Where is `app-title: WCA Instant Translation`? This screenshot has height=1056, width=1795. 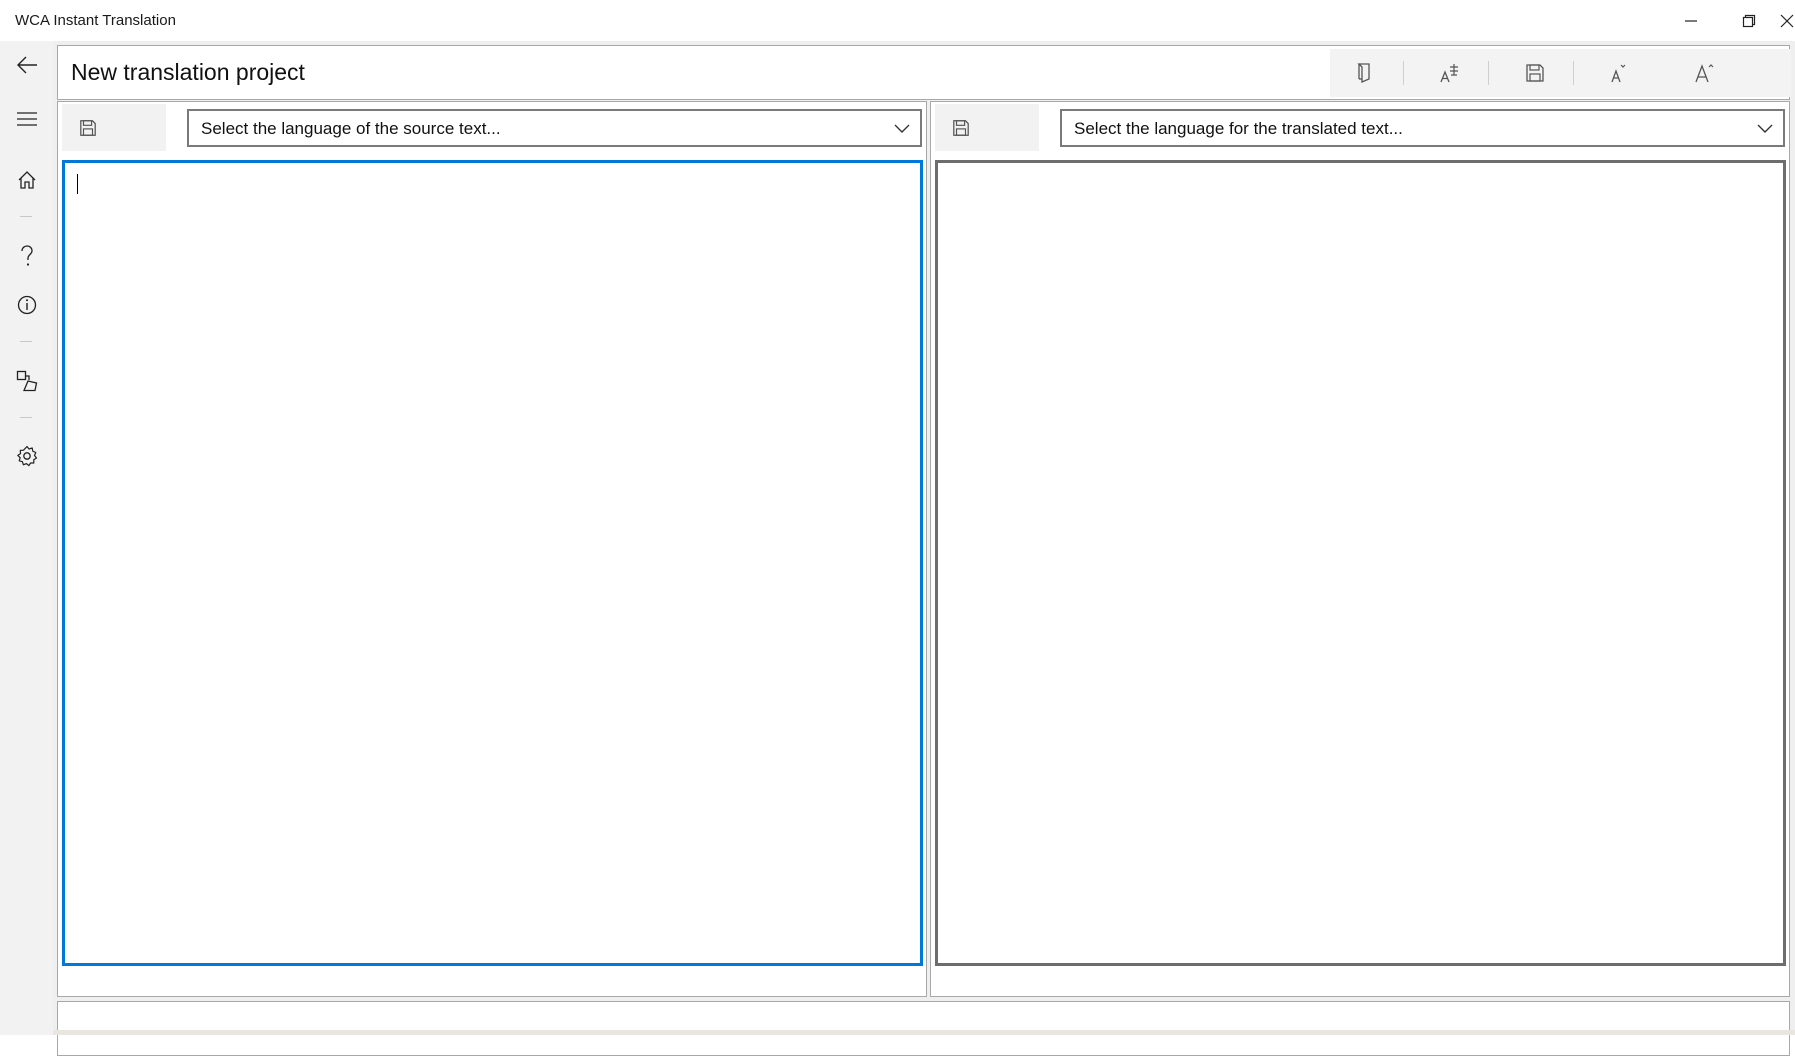 app-title: WCA Instant Translation is located at coordinates (95, 20).